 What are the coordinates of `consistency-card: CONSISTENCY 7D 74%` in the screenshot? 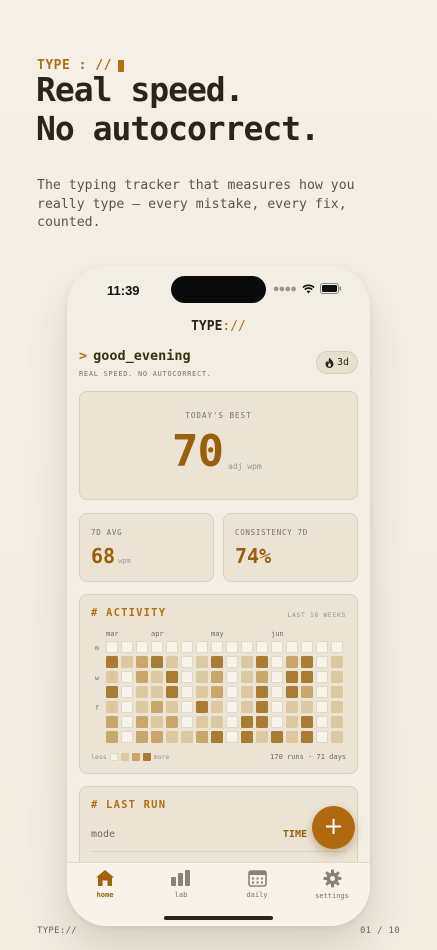 It's located at (290, 547).